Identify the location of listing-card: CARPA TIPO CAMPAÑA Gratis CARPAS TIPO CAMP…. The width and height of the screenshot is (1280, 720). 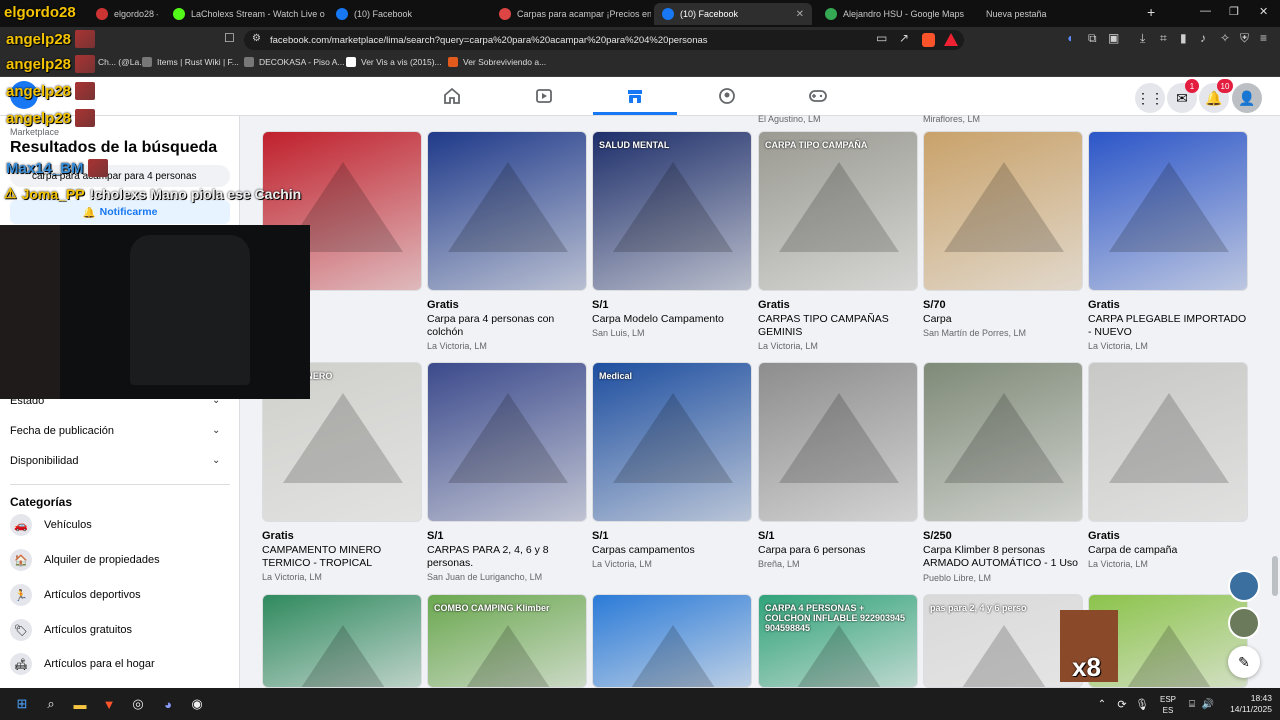
(838, 241).